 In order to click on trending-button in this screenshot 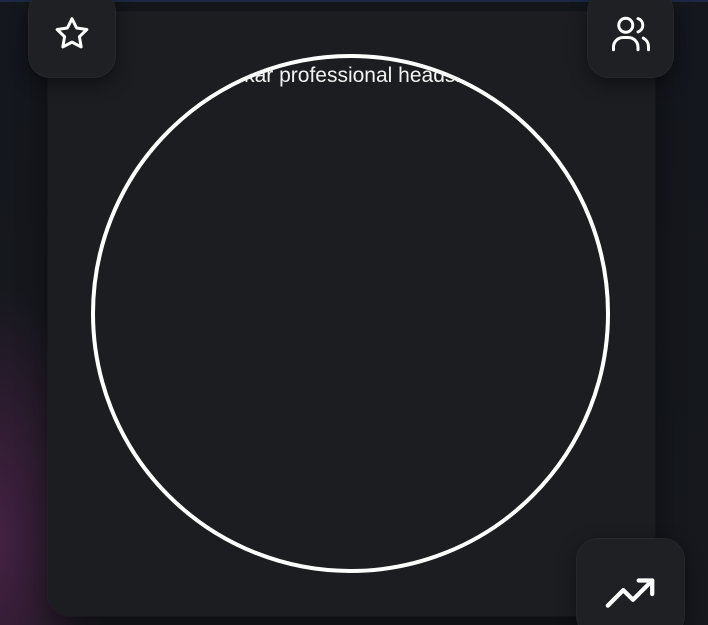, I will do `click(630, 581)`.